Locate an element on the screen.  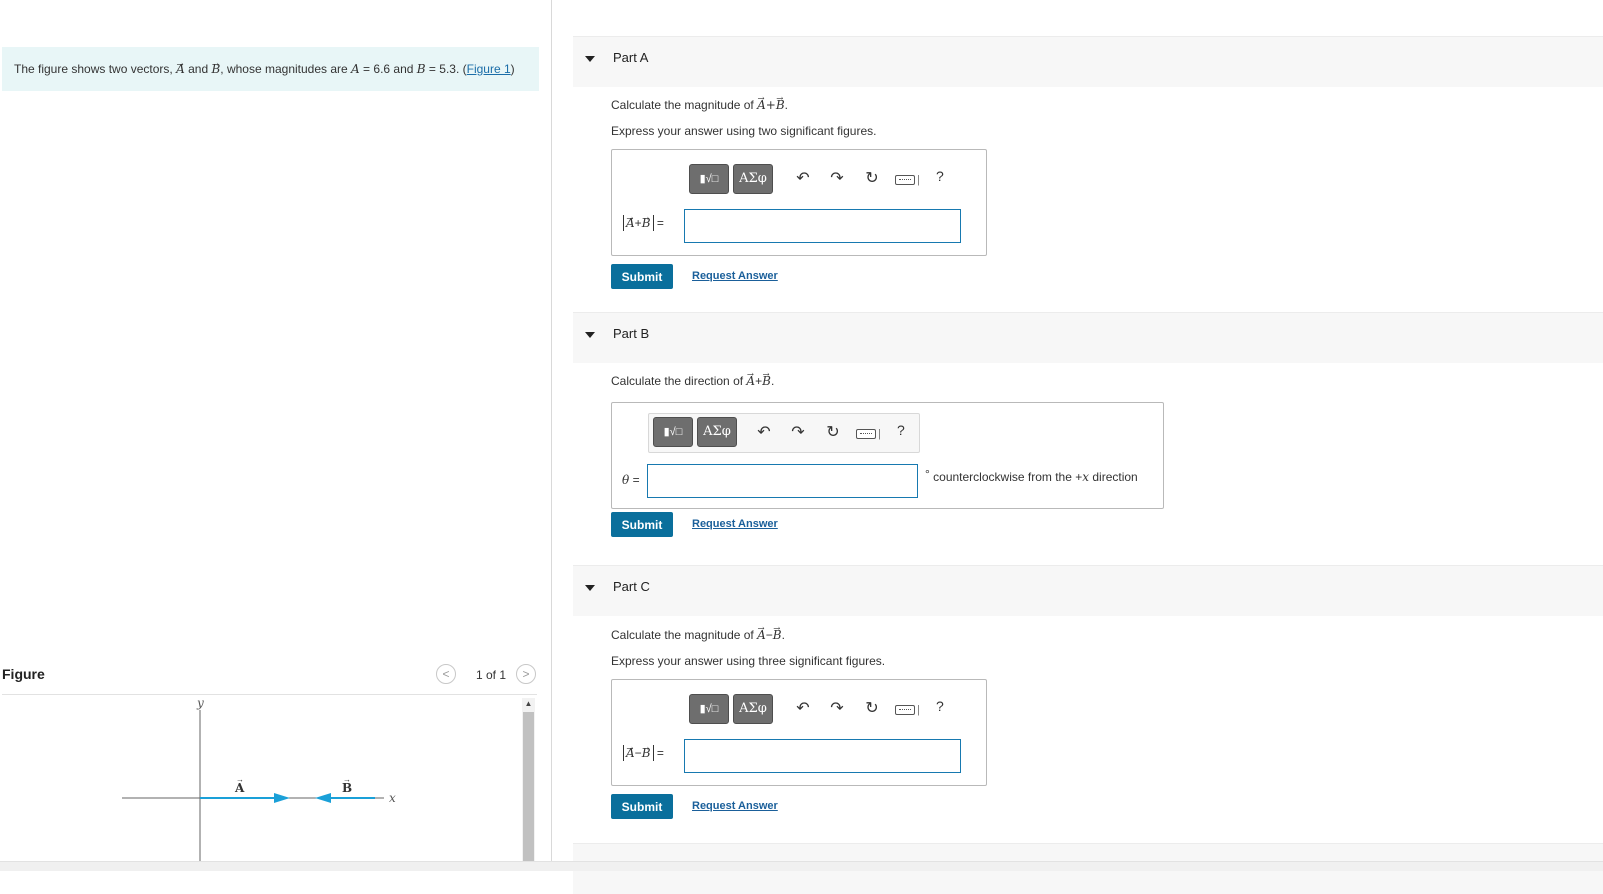
part-b-unit-label: ° counterclockwise from the +x direction is located at coordinates (1031, 475).